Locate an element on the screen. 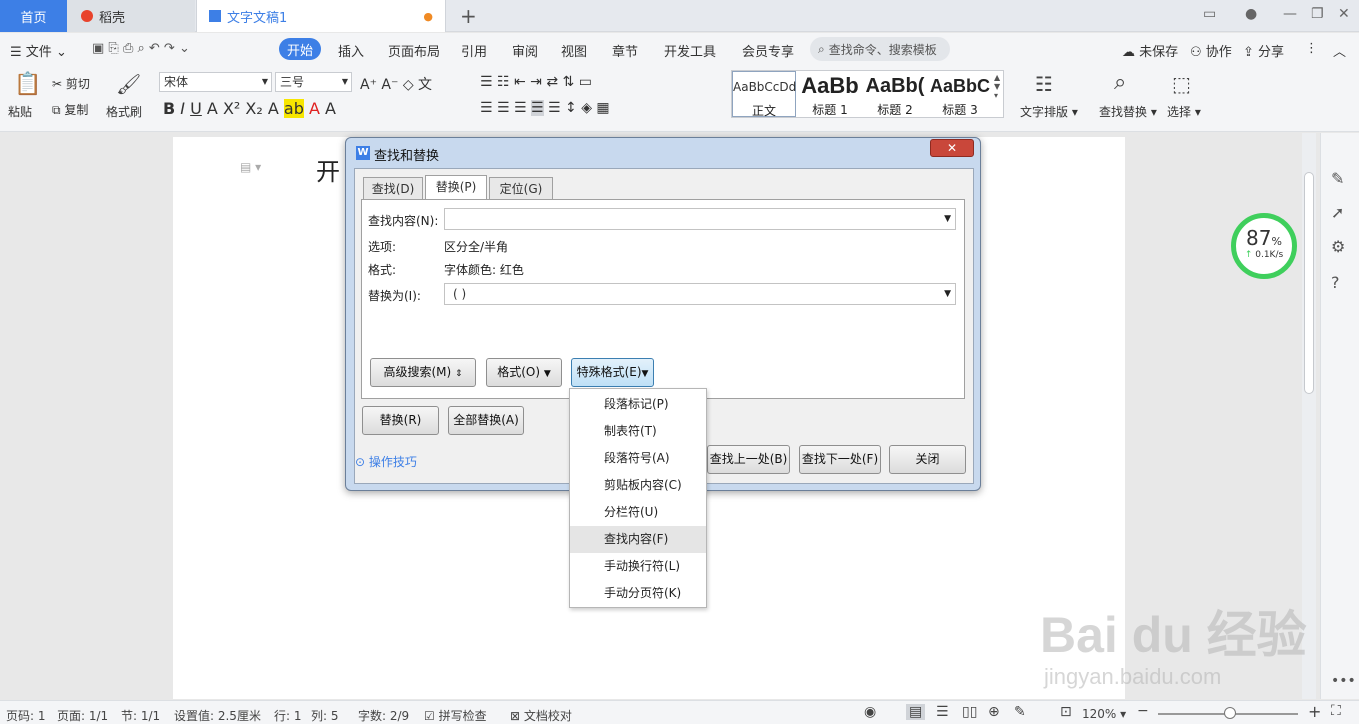 Image resolution: width=1359 pixels, height=724 pixels. status-section: 节: 1/1 is located at coordinates (140, 715).